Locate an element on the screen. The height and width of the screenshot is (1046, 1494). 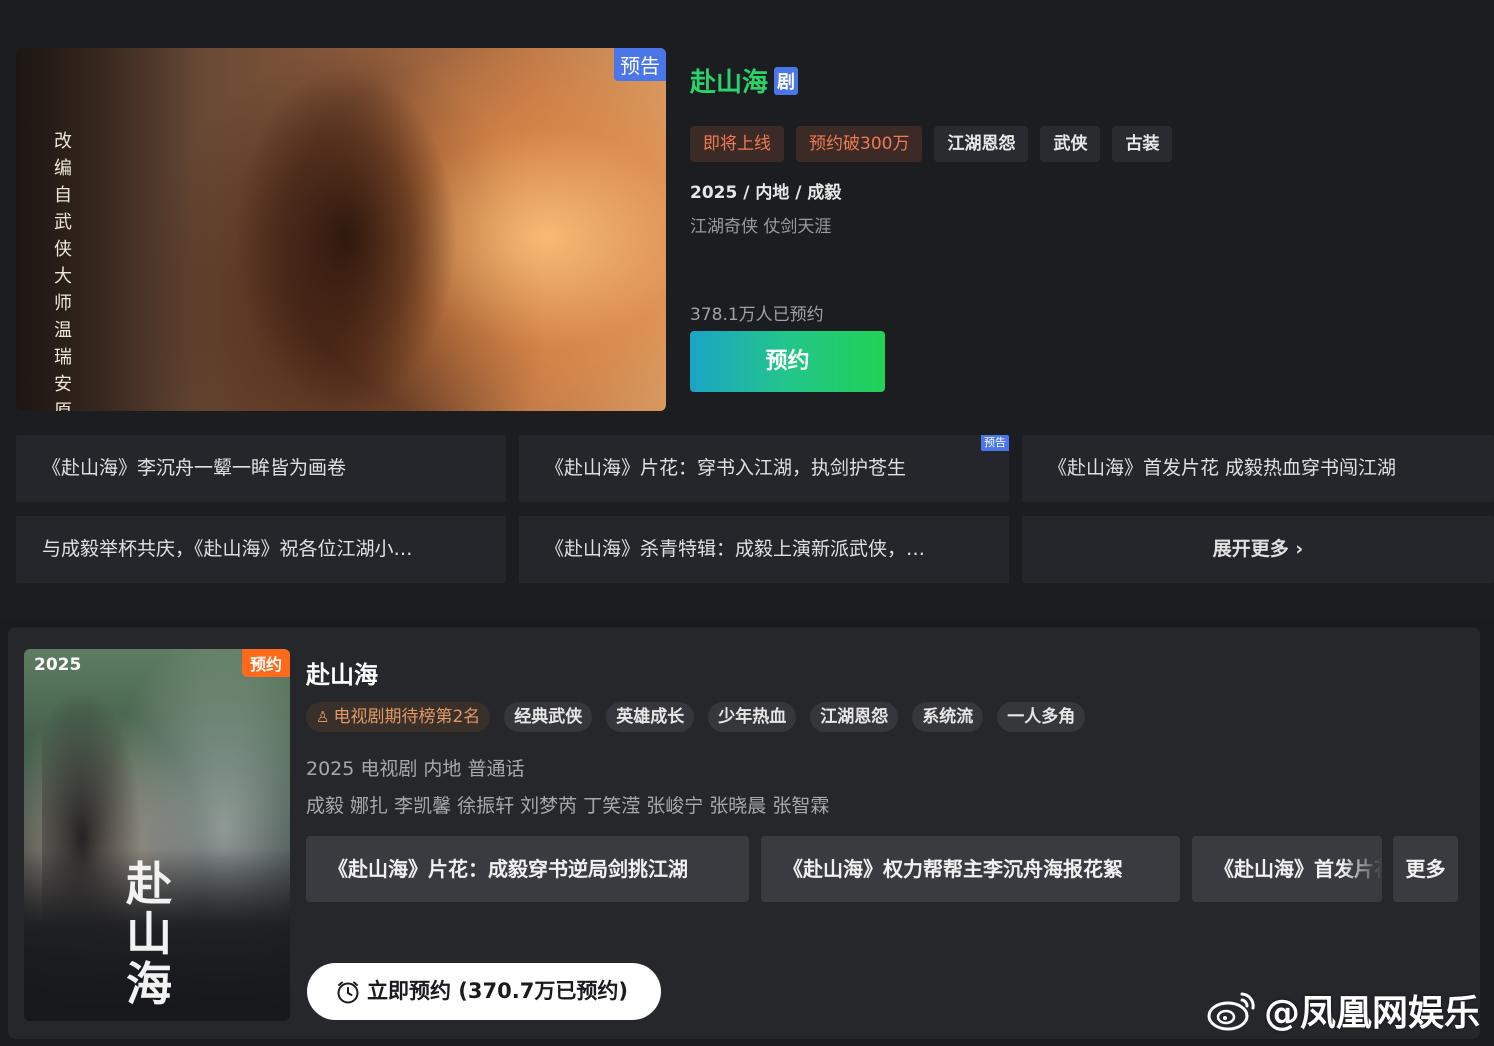
genre-tag: 系统流 is located at coordinates (948, 717).